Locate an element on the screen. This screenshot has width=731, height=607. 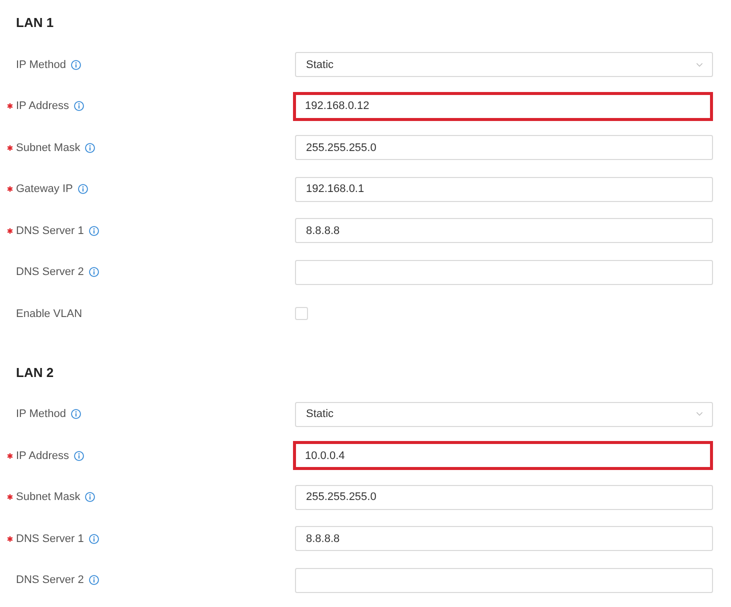
checkbox is located at coordinates (301, 313).